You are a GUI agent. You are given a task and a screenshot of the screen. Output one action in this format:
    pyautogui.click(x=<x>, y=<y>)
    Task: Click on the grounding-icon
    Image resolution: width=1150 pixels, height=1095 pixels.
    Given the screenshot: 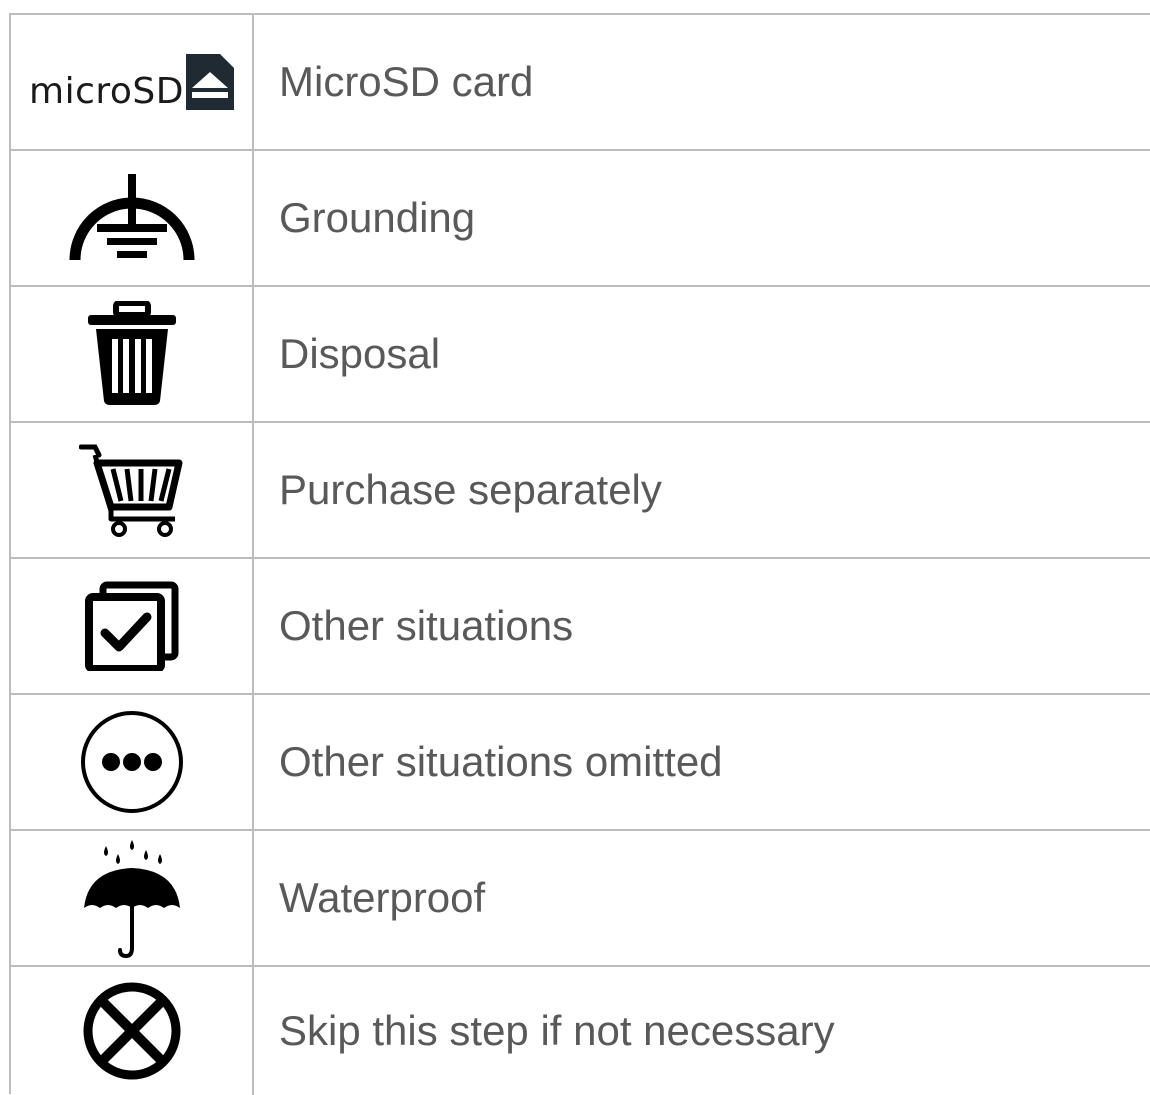 What is the action you would take?
    pyautogui.click(x=131, y=217)
    